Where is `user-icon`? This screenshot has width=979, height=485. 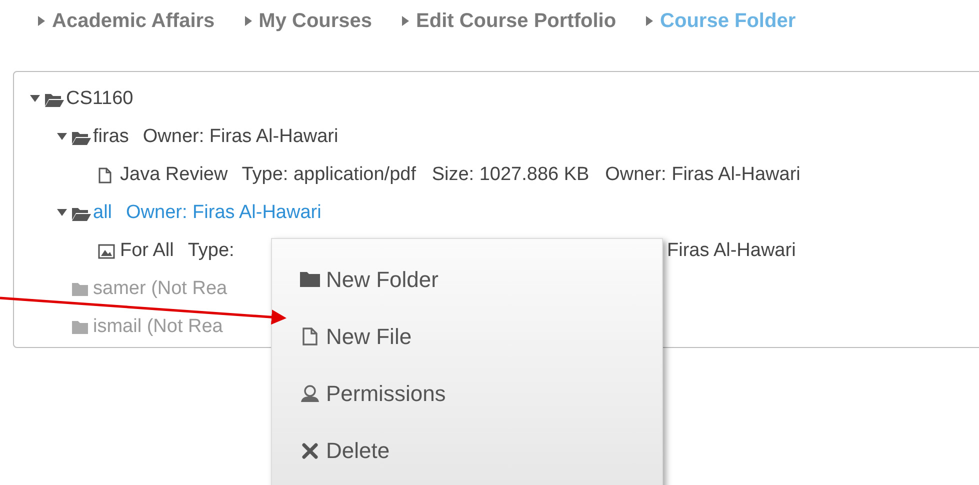 user-icon is located at coordinates (310, 393).